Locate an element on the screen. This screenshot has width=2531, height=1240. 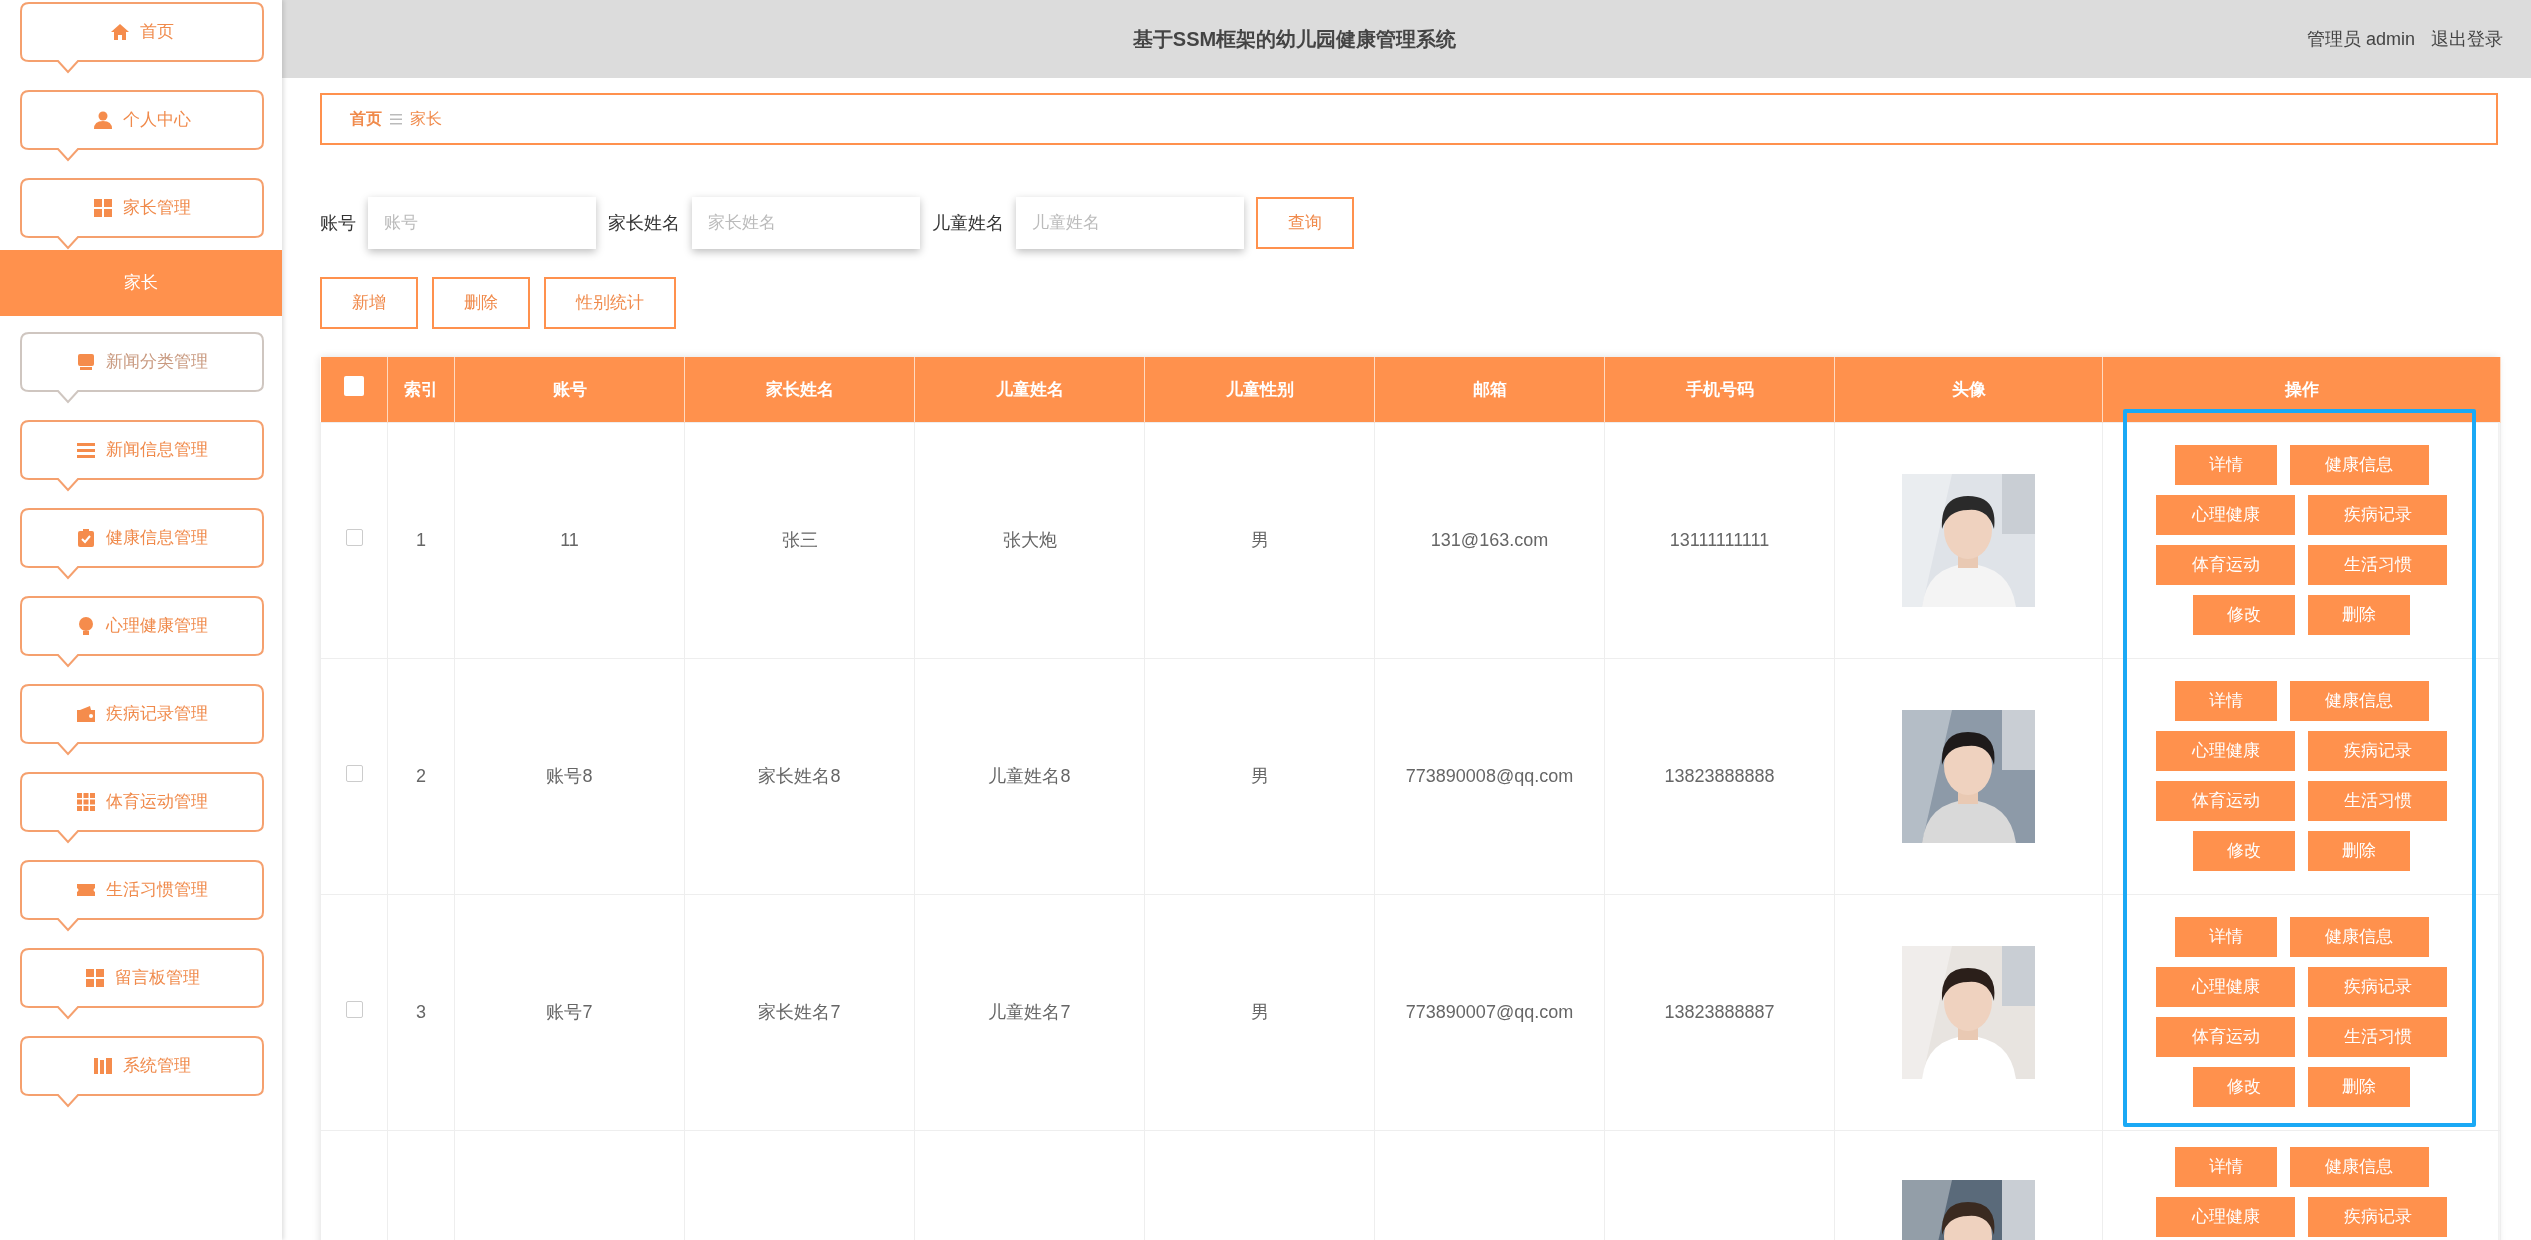
list-icon is located at coordinates (86, 450).